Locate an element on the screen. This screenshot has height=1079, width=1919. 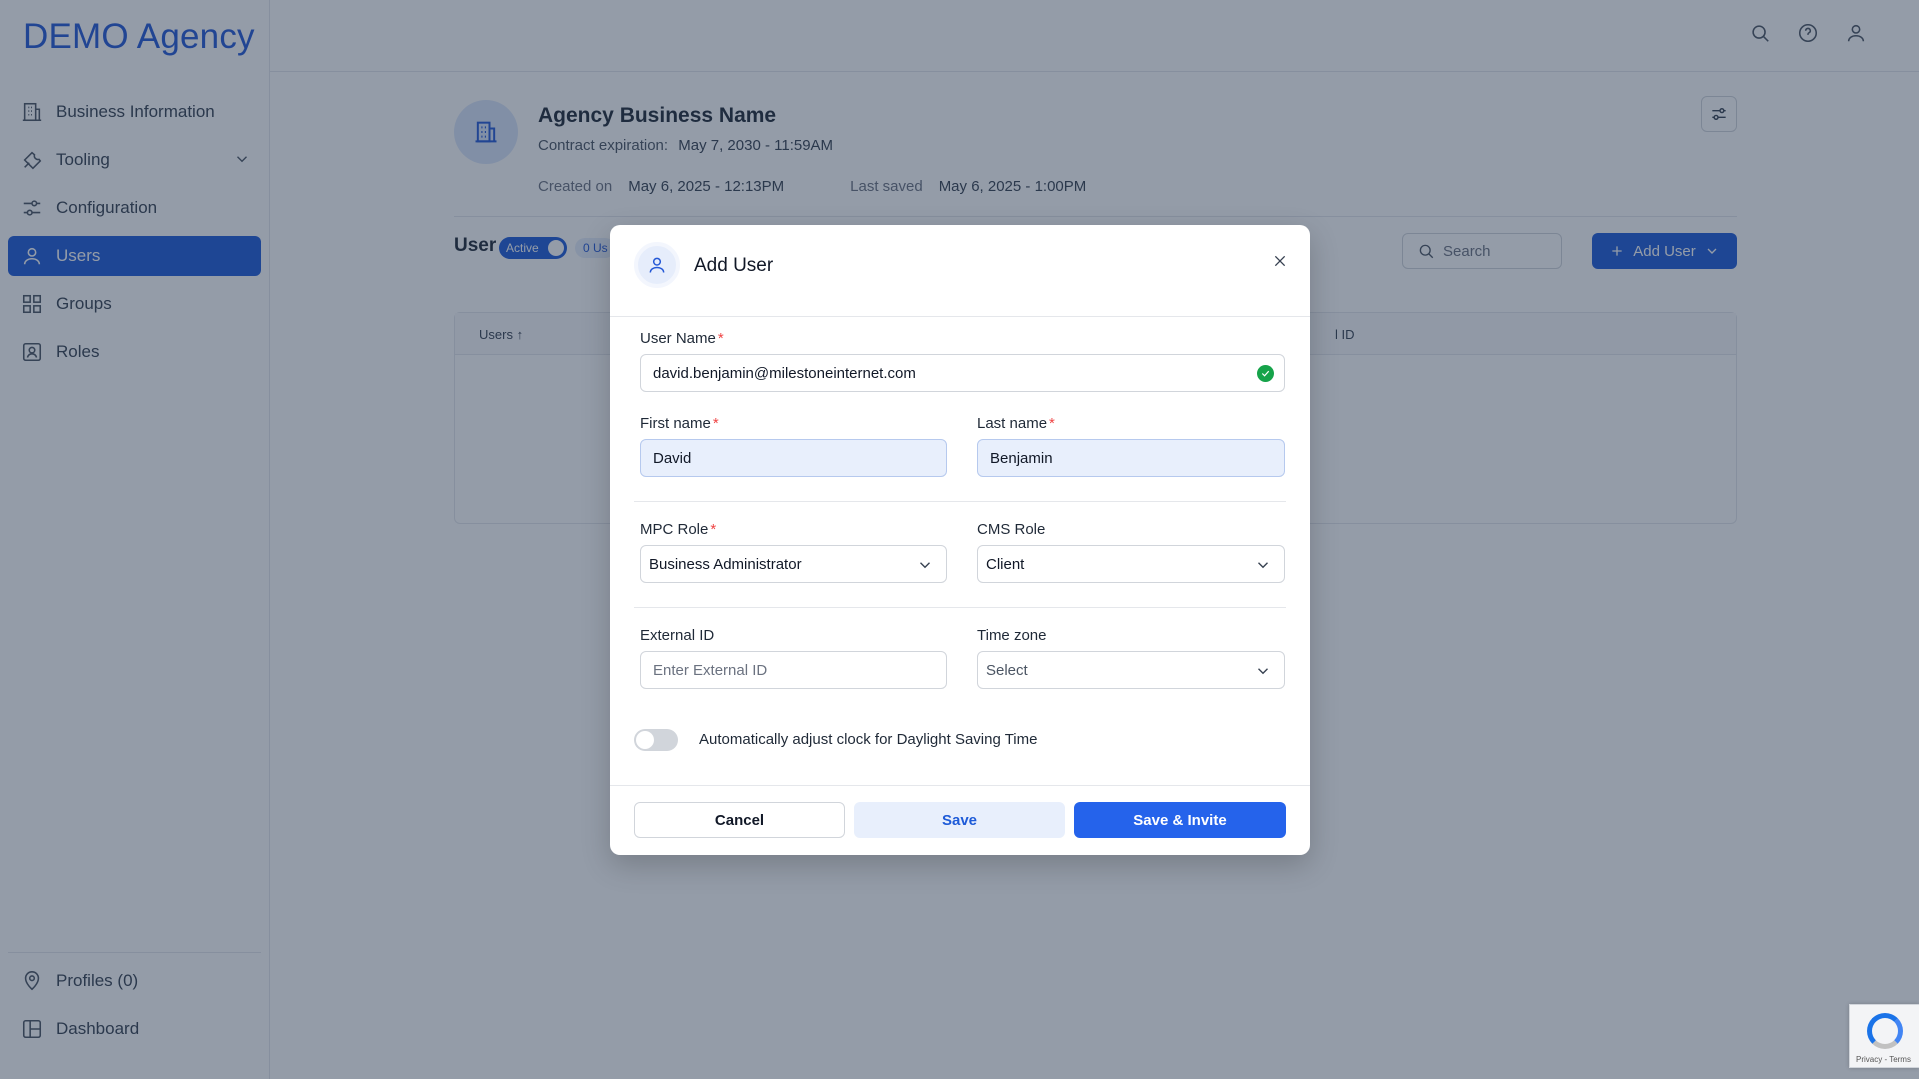
last-name-field: Benjamin is located at coordinates (1131, 458).